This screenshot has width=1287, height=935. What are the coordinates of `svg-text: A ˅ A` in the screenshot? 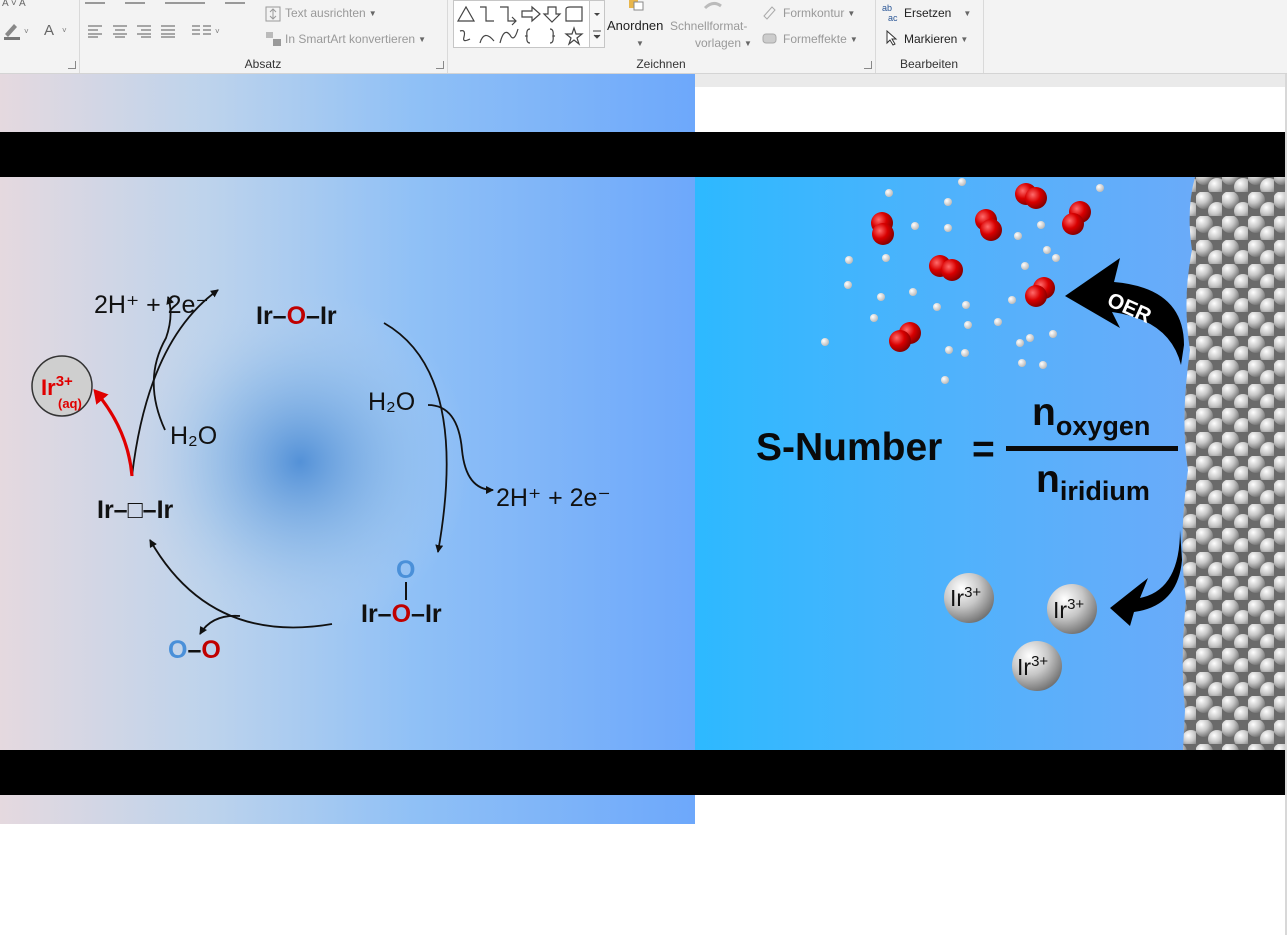 It's located at (14, 4).